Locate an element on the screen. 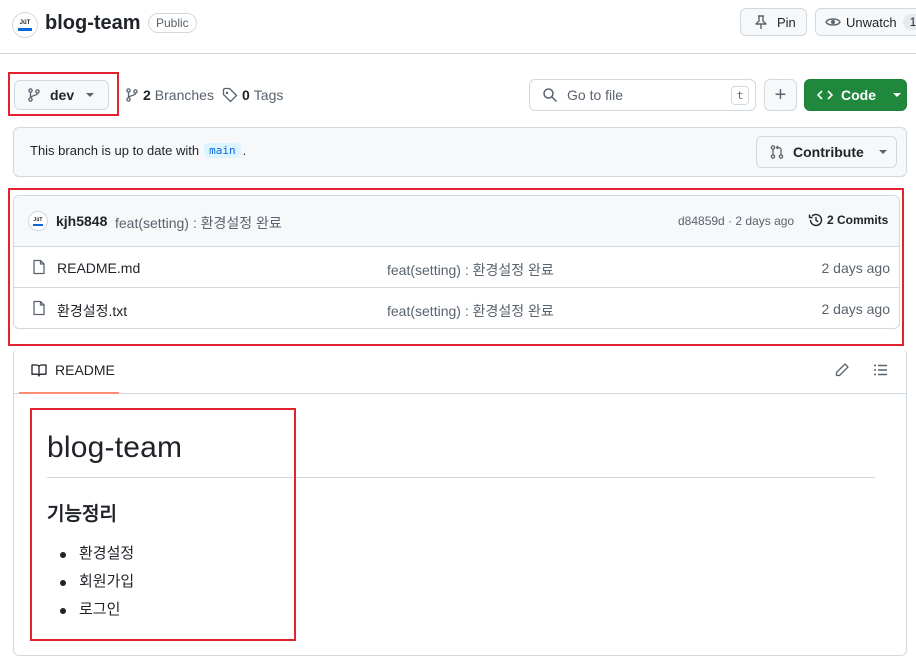 The width and height of the screenshot is (916, 672). contribute-button: Contribute is located at coordinates (826, 152).